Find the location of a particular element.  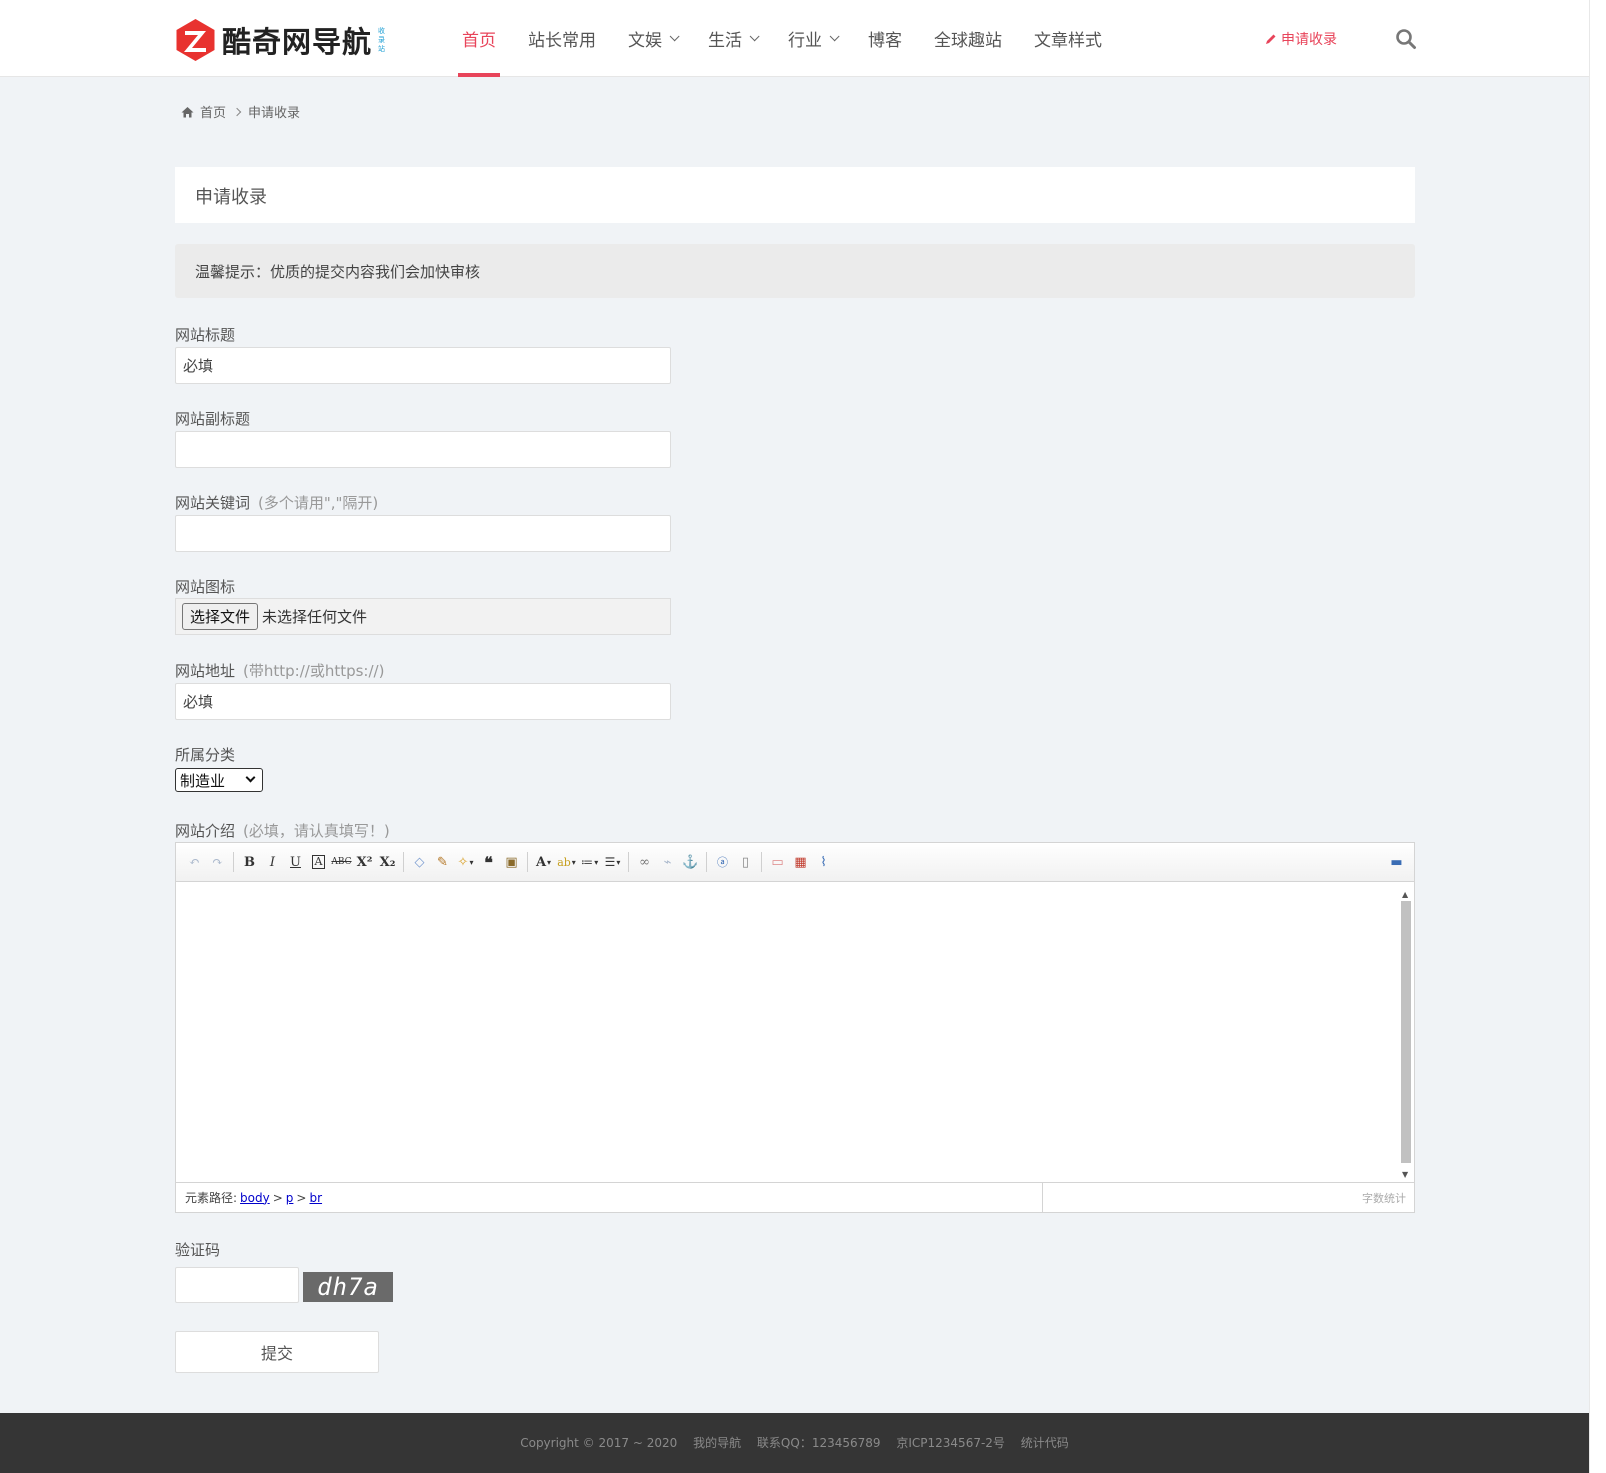

path-body: body is located at coordinates (255, 1198).